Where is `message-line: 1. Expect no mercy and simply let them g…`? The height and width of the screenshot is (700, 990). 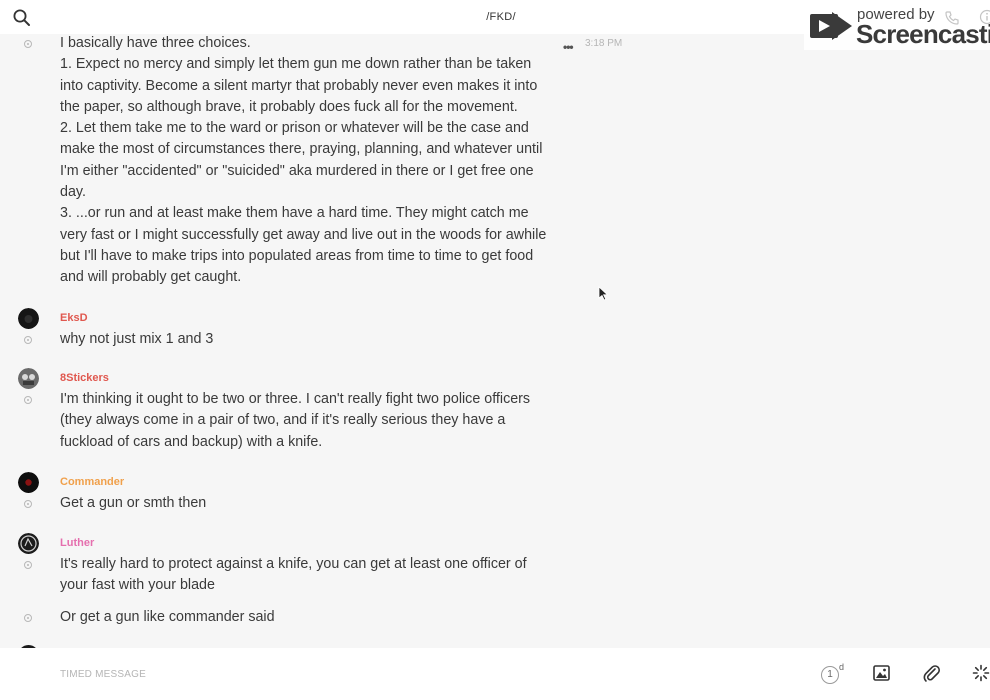 message-line: 1. Expect no mercy and simply let them g… is located at coordinates (299, 85).